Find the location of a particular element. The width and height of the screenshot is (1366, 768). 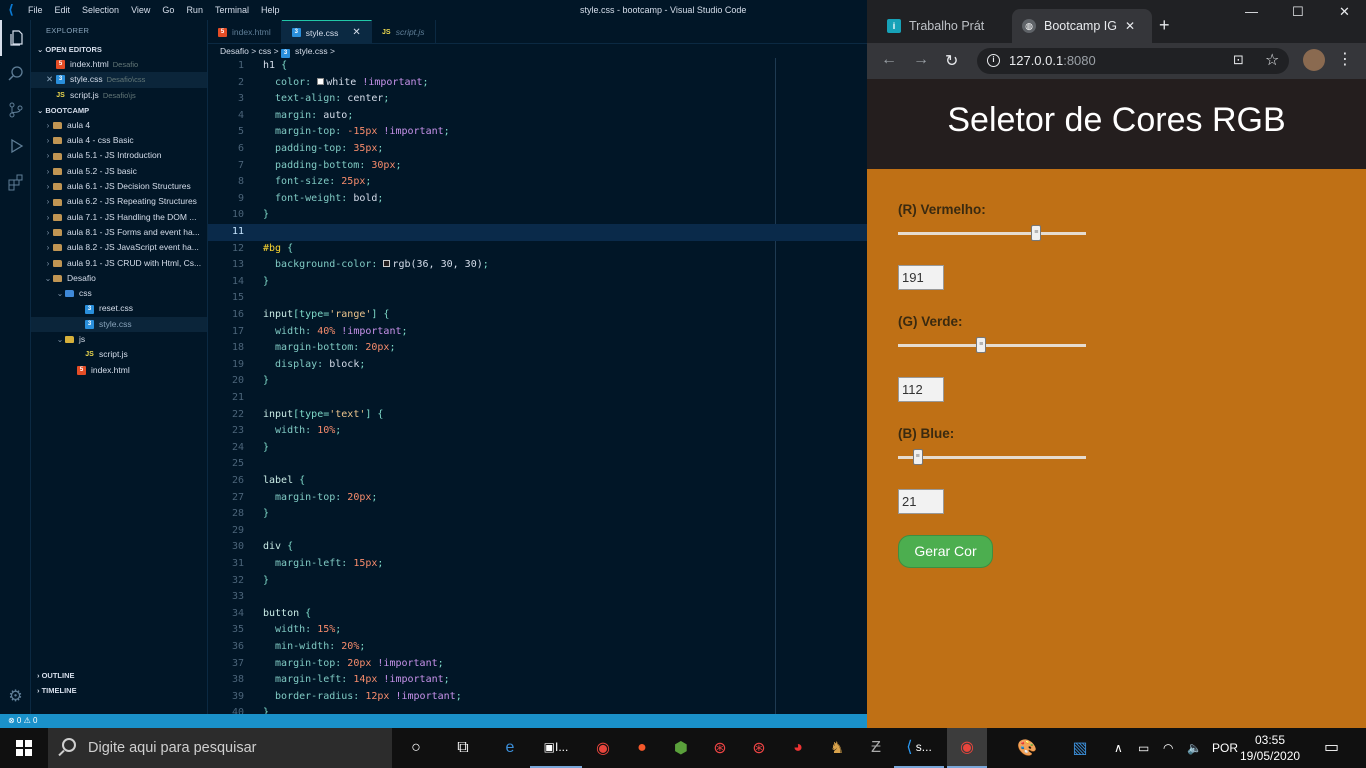

postman-icon: ● is located at coordinates (642, 748).